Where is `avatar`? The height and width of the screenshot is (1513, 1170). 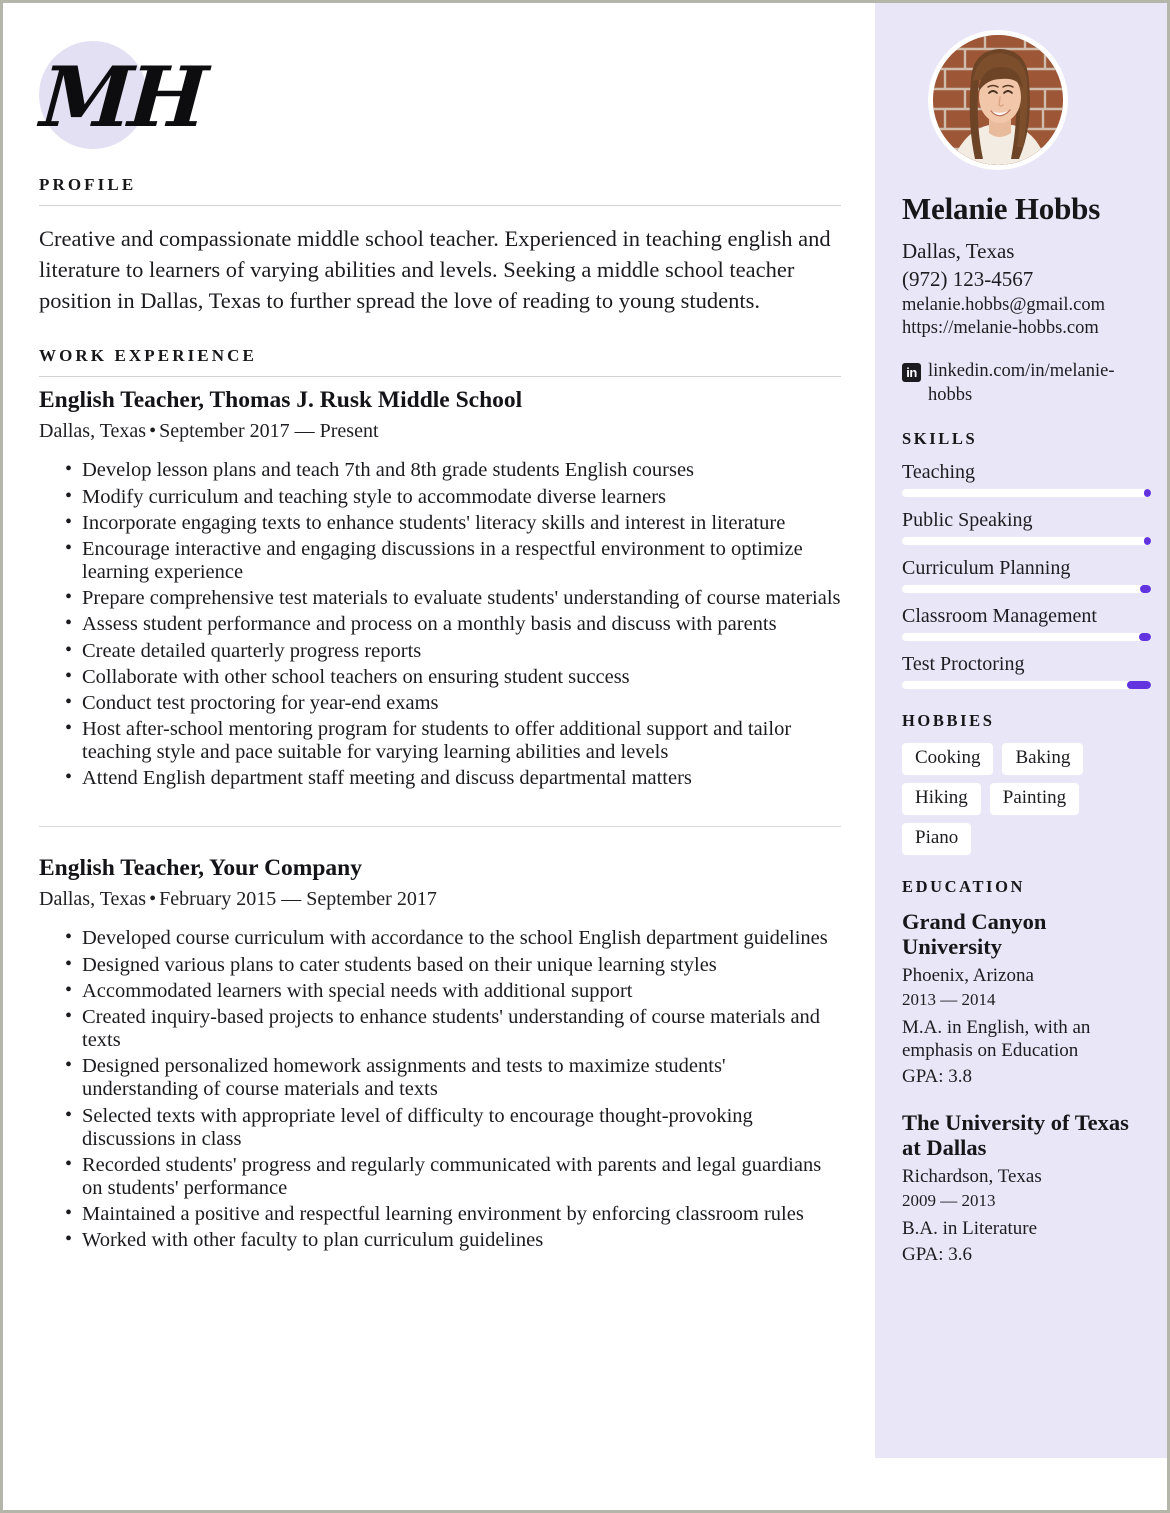 avatar is located at coordinates (998, 100).